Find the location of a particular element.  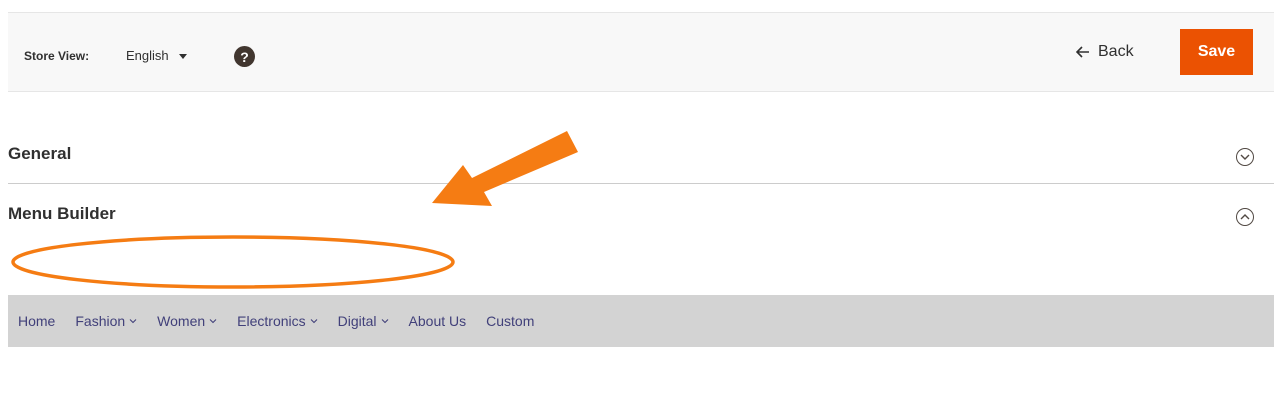

chevron-down-circle-icon is located at coordinates (1245, 157).